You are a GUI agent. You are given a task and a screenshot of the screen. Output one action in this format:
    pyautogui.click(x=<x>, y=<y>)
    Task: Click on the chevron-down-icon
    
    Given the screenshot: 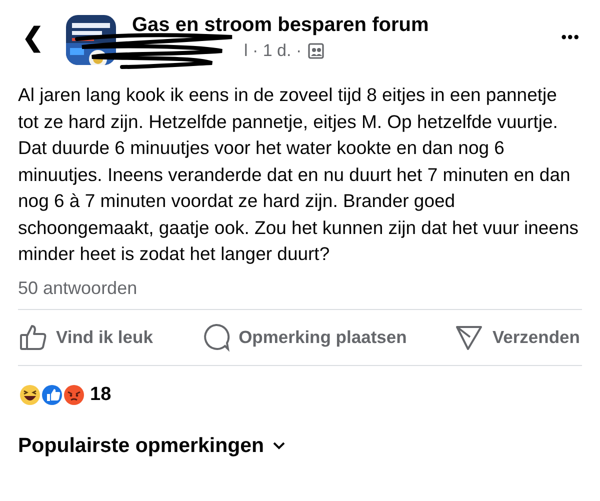 What is the action you would take?
    pyautogui.click(x=279, y=445)
    